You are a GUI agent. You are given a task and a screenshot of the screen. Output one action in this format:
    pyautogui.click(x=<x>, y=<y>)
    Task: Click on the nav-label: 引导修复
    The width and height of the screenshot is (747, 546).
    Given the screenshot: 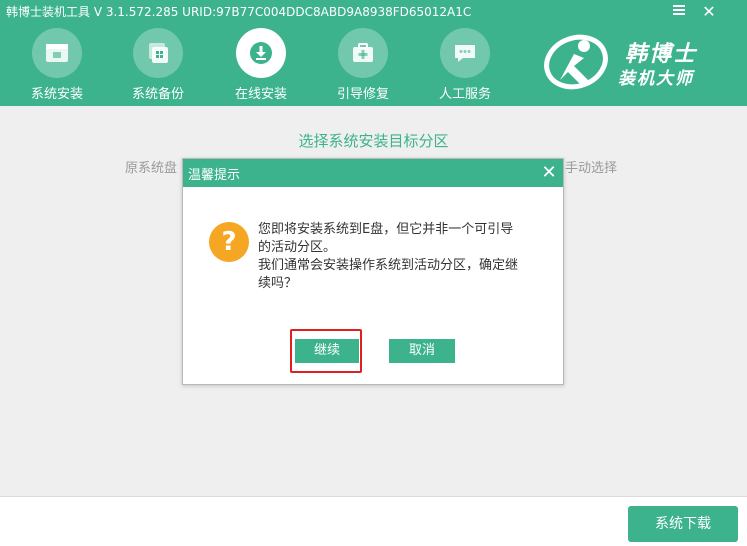 What is the action you would take?
    pyautogui.click(x=362, y=94)
    